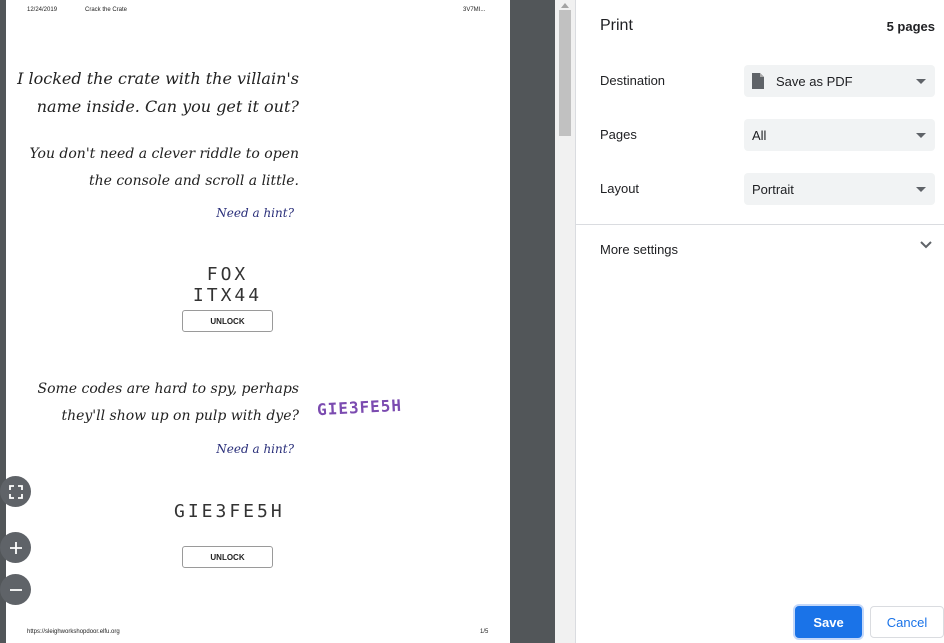 The image size is (944, 643). Describe the element at coordinates (758, 81) in the screenshot. I see `document-icon` at that location.